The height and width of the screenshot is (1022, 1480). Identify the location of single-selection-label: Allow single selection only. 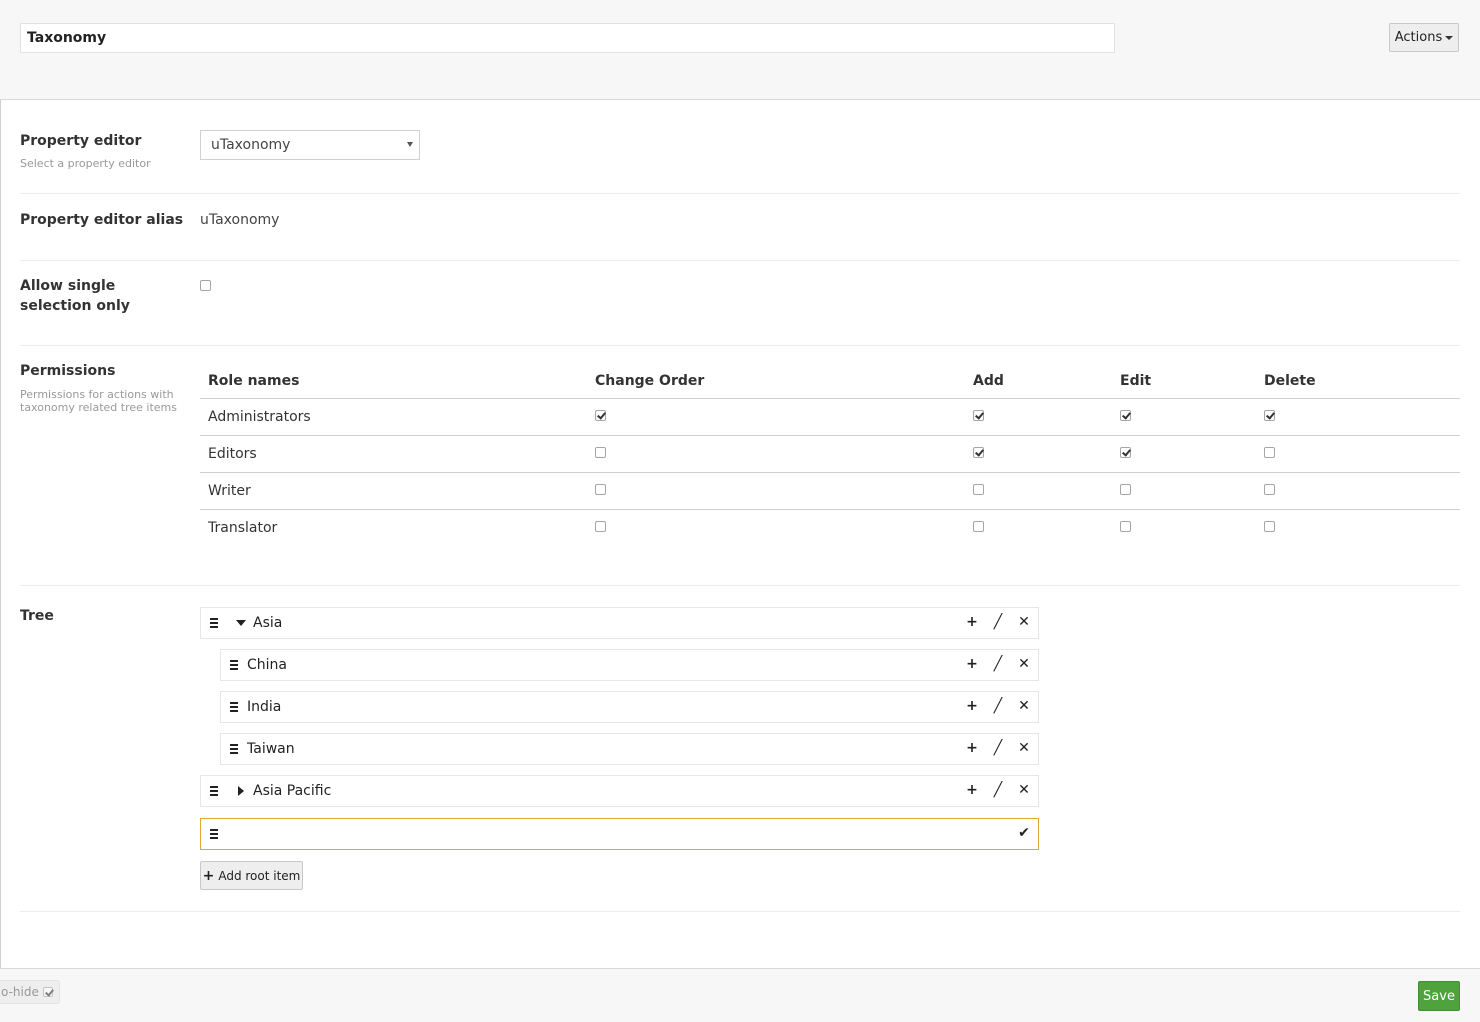
(75, 296).